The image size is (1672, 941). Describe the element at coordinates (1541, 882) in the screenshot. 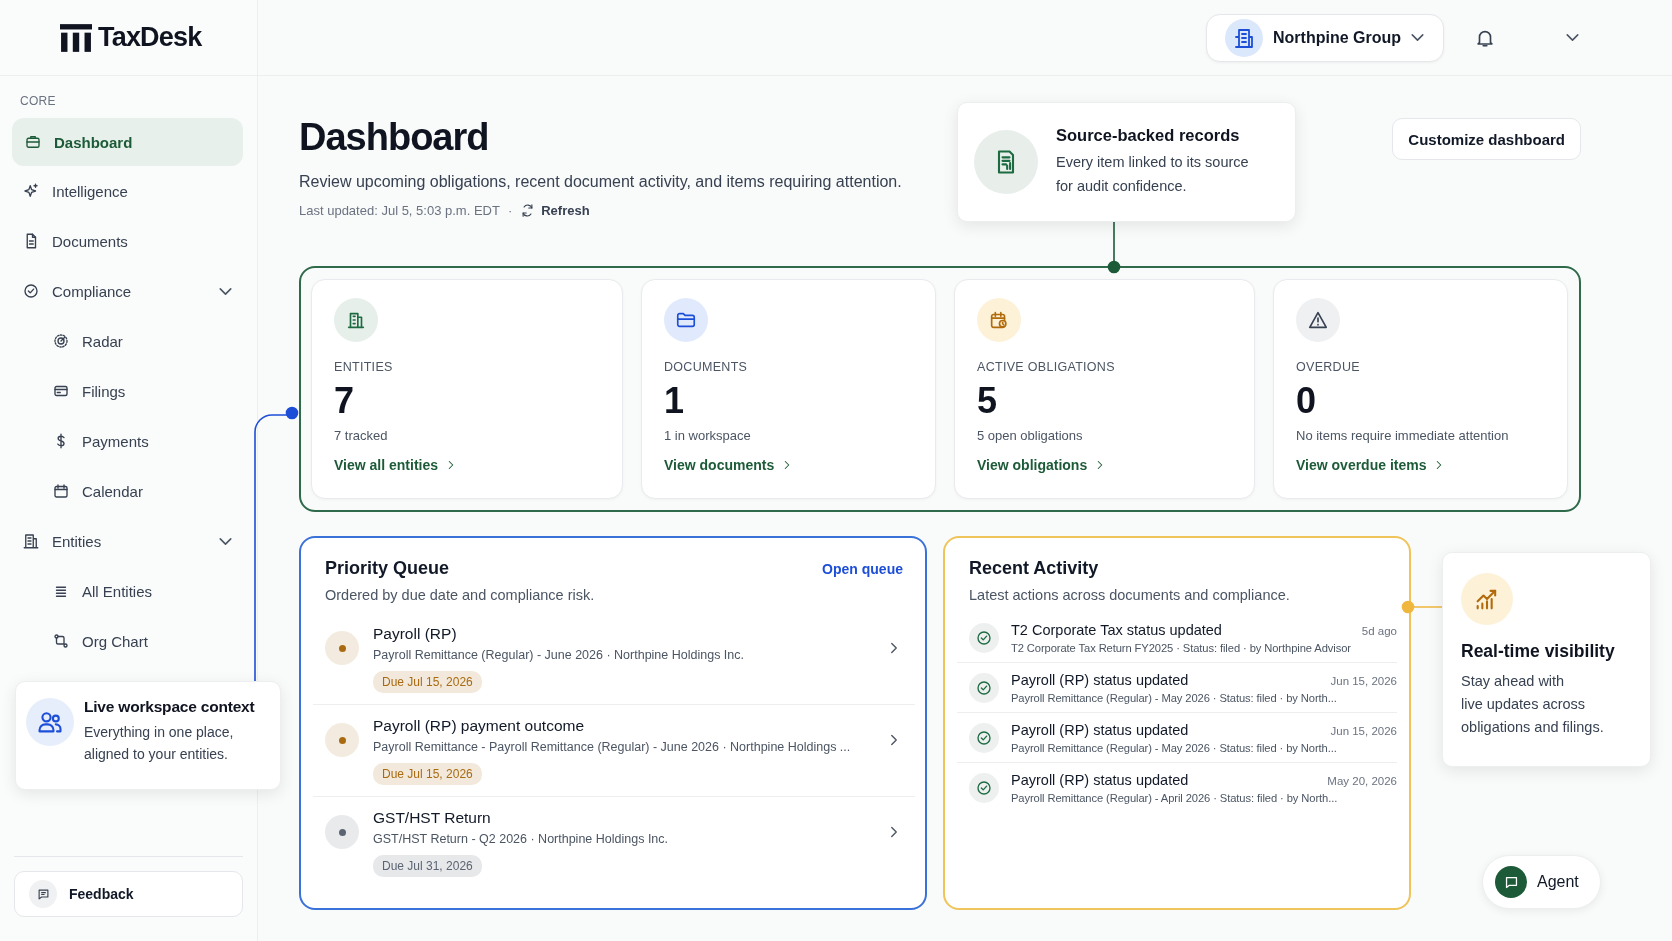

I see `agent-button: Agent` at that location.